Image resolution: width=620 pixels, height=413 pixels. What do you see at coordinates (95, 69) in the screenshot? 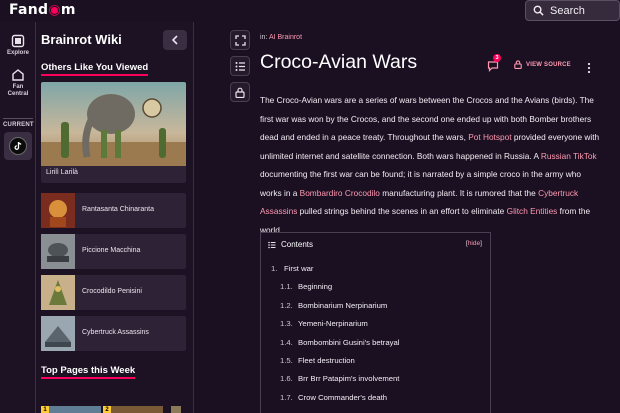
I see `others-viewed-heading: Others Like You Viewed` at bounding box center [95, 69].